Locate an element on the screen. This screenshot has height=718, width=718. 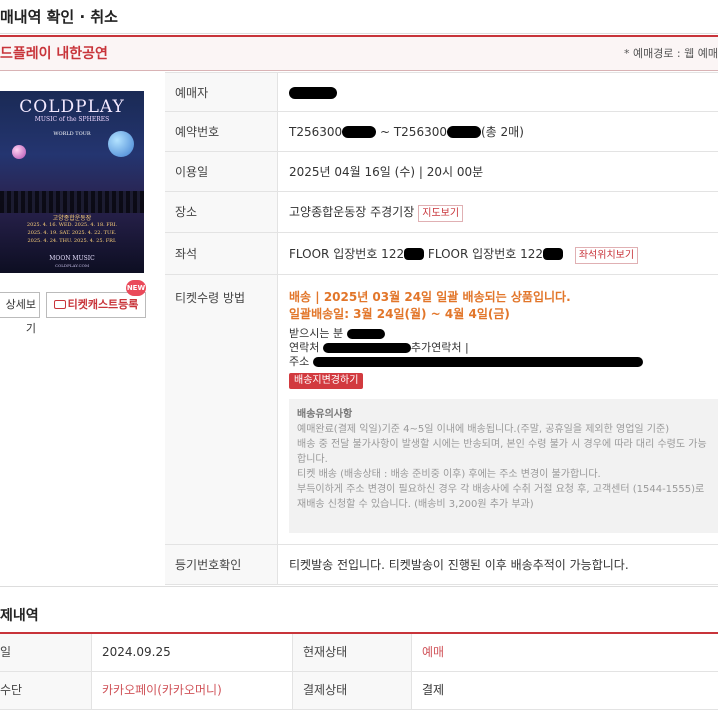
payment-key: 수단 is located at coordinates (46, 690).